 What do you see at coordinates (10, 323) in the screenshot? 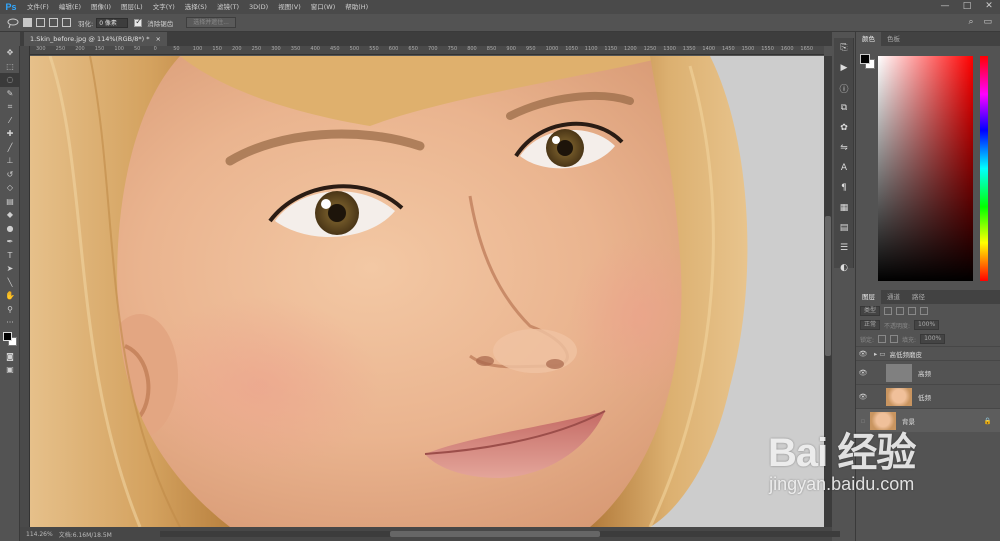
I see `more-tools-icon: ···` at bounding box center [10, 323].